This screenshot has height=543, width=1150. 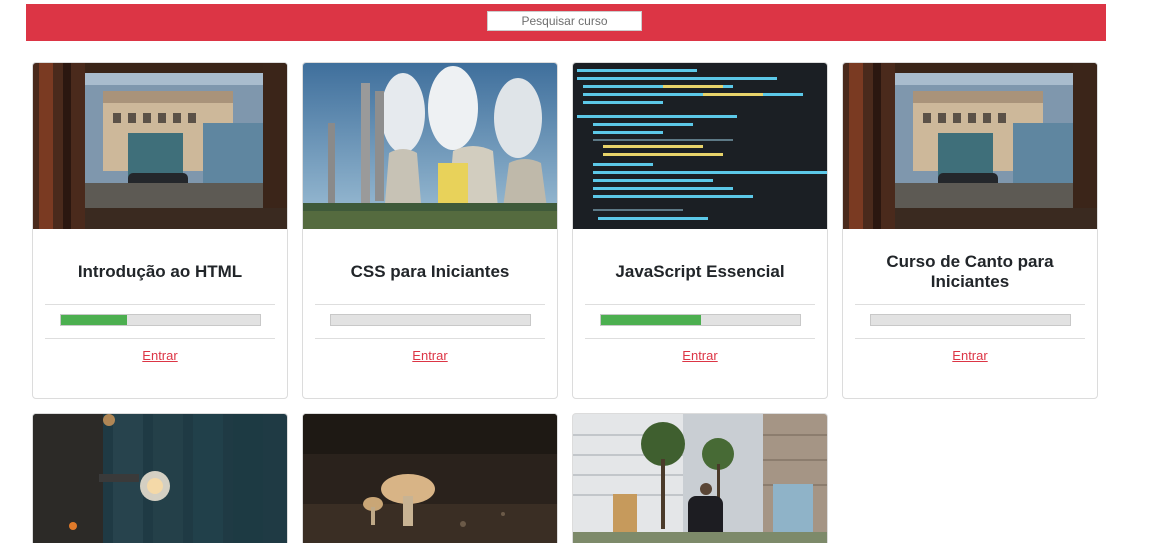 What do you see at coordinates (970, 271) in the screenshot?
I see `course-title: Curso de Canto para Iniciantes` at bounding box center [970, 271].